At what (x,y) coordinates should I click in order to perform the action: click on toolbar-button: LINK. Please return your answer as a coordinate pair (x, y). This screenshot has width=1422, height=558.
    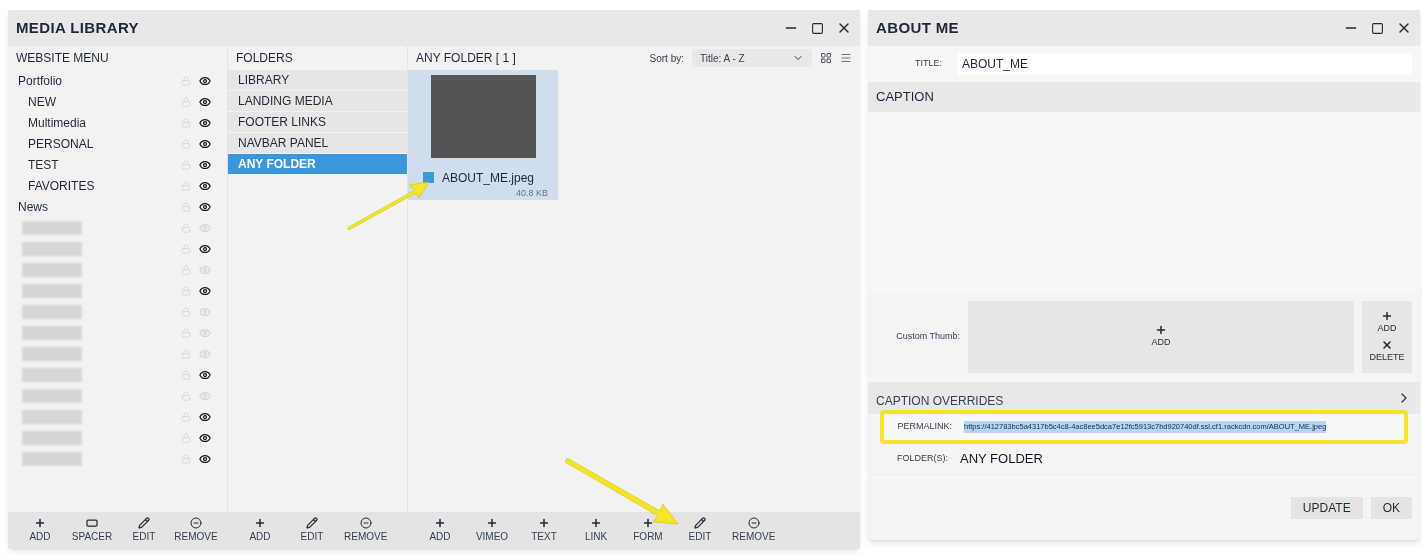
    Looking at the image, I should click on (596, 530).